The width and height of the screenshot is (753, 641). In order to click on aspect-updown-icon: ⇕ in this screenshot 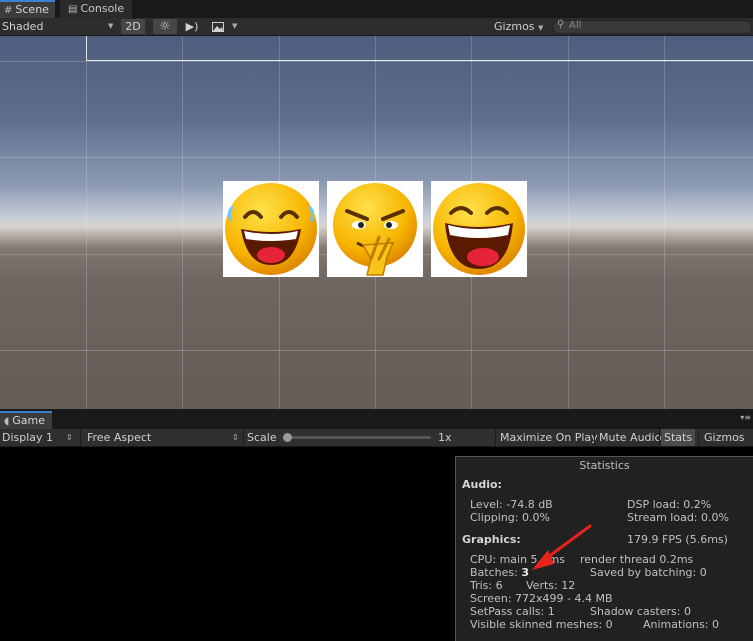, I will do `click(235, 437)`.